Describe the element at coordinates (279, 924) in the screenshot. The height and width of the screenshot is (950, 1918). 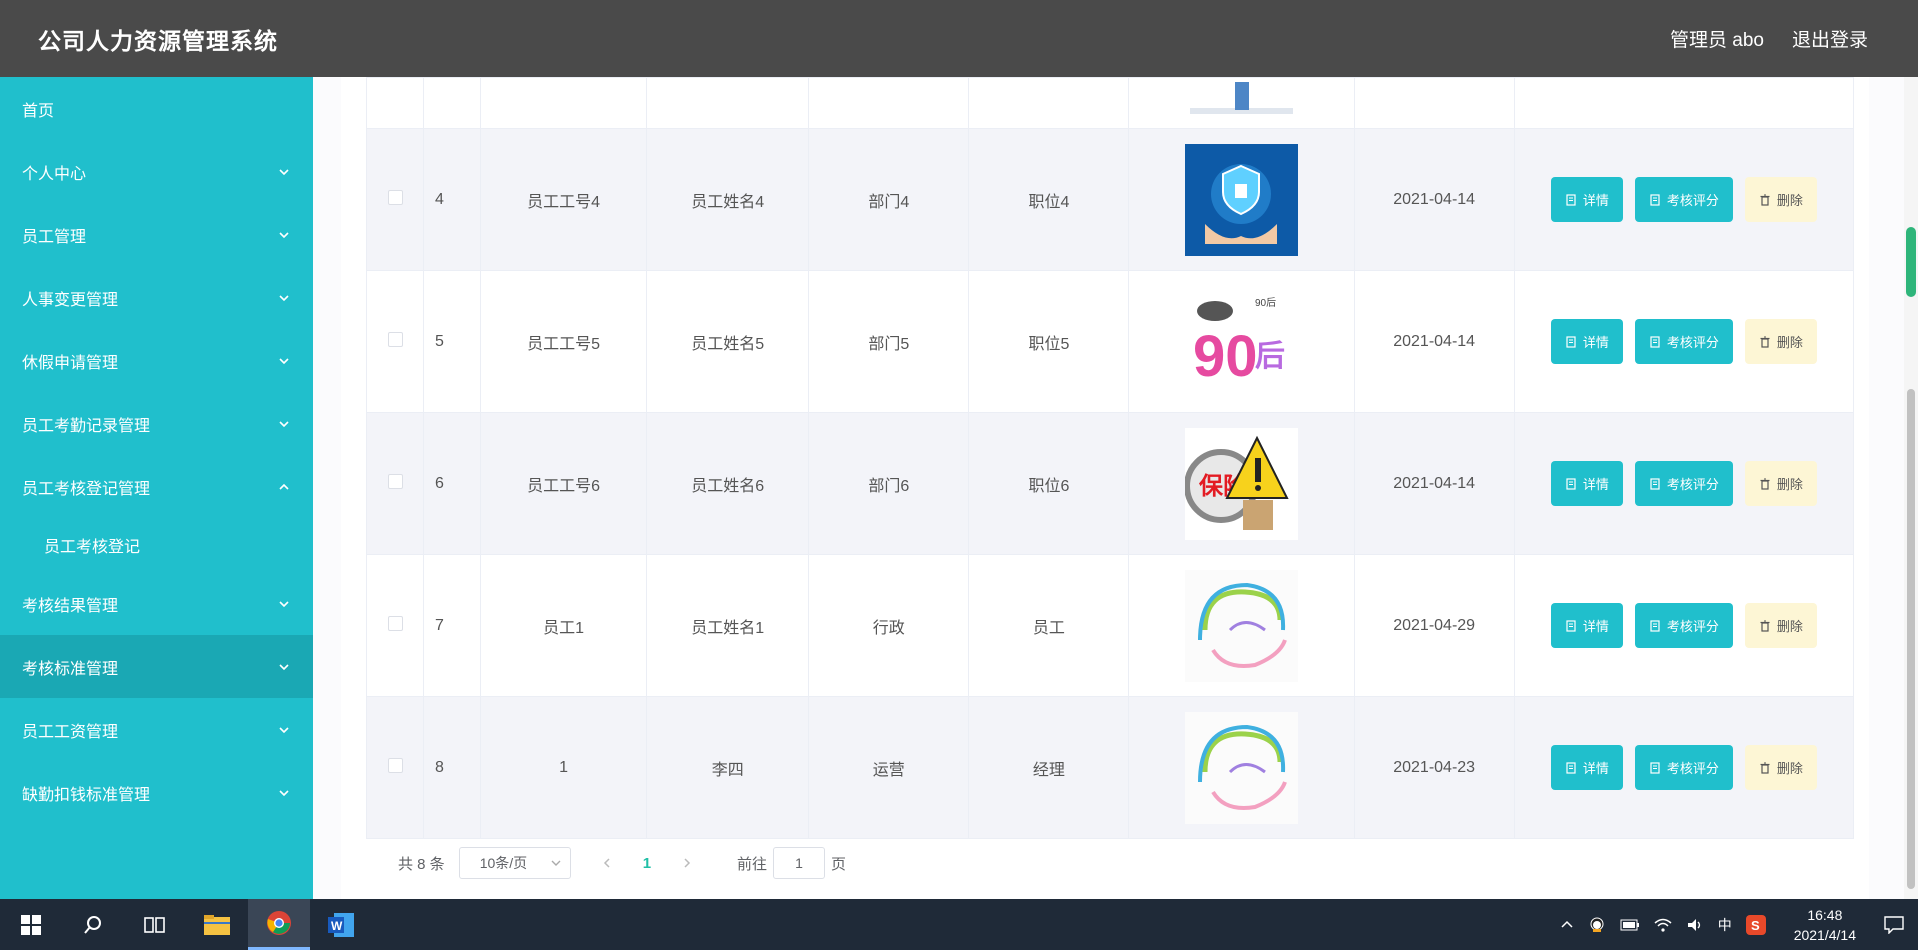
I see `chrome-icon` at that location.